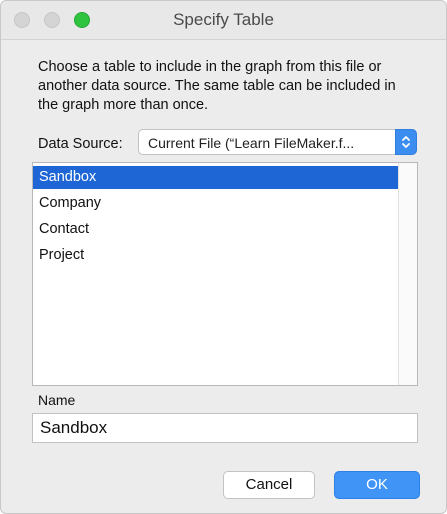  Describe the element at coordinates (216, 229) in the screenshot. I see `table-list-item: Contact` at that location.